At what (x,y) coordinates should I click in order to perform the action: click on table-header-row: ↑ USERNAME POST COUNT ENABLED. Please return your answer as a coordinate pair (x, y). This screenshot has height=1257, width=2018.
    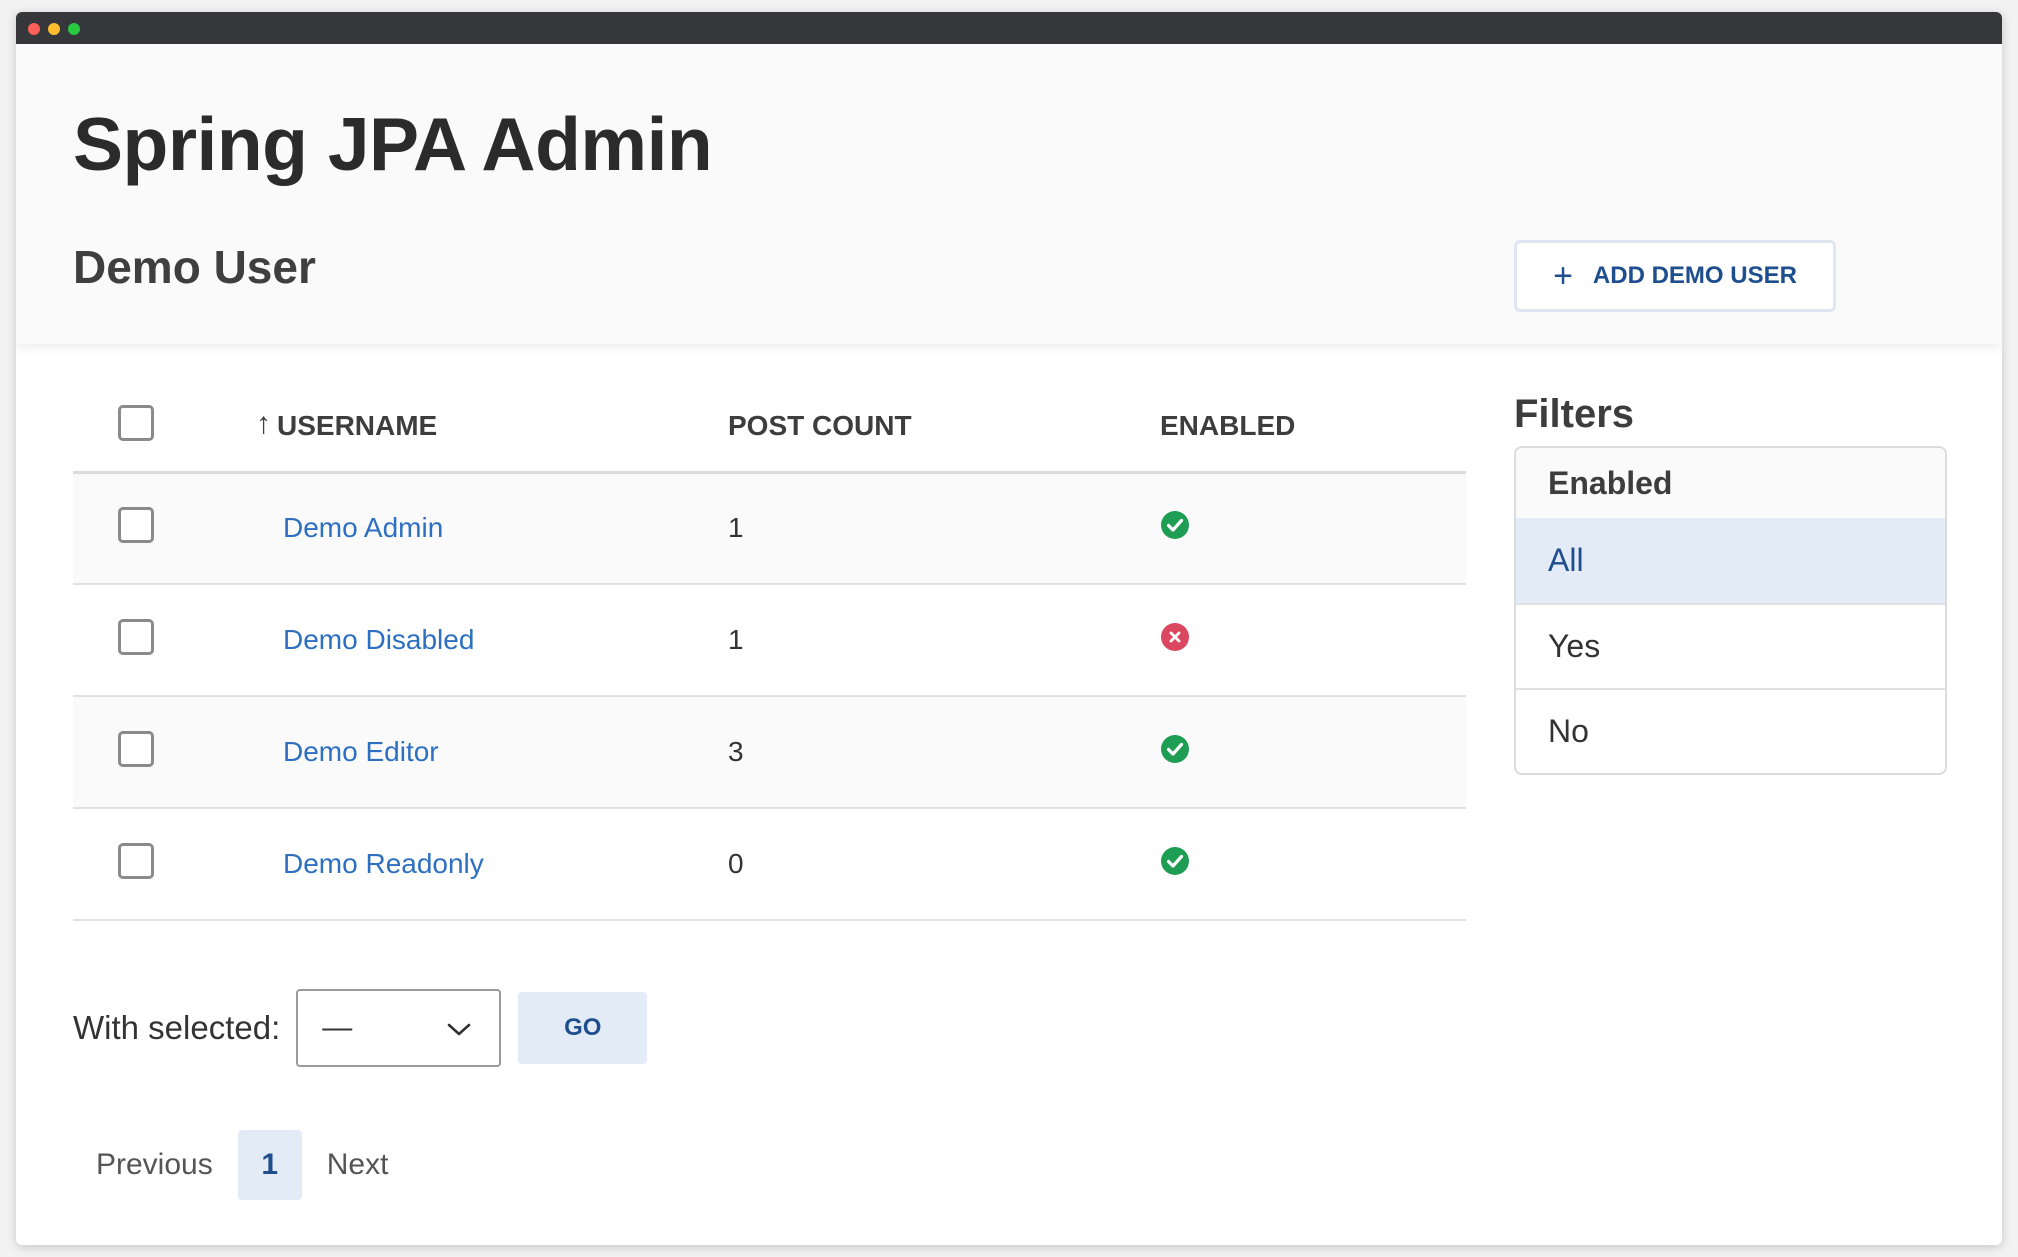
    Looking at the image, I should click on (769, 428).